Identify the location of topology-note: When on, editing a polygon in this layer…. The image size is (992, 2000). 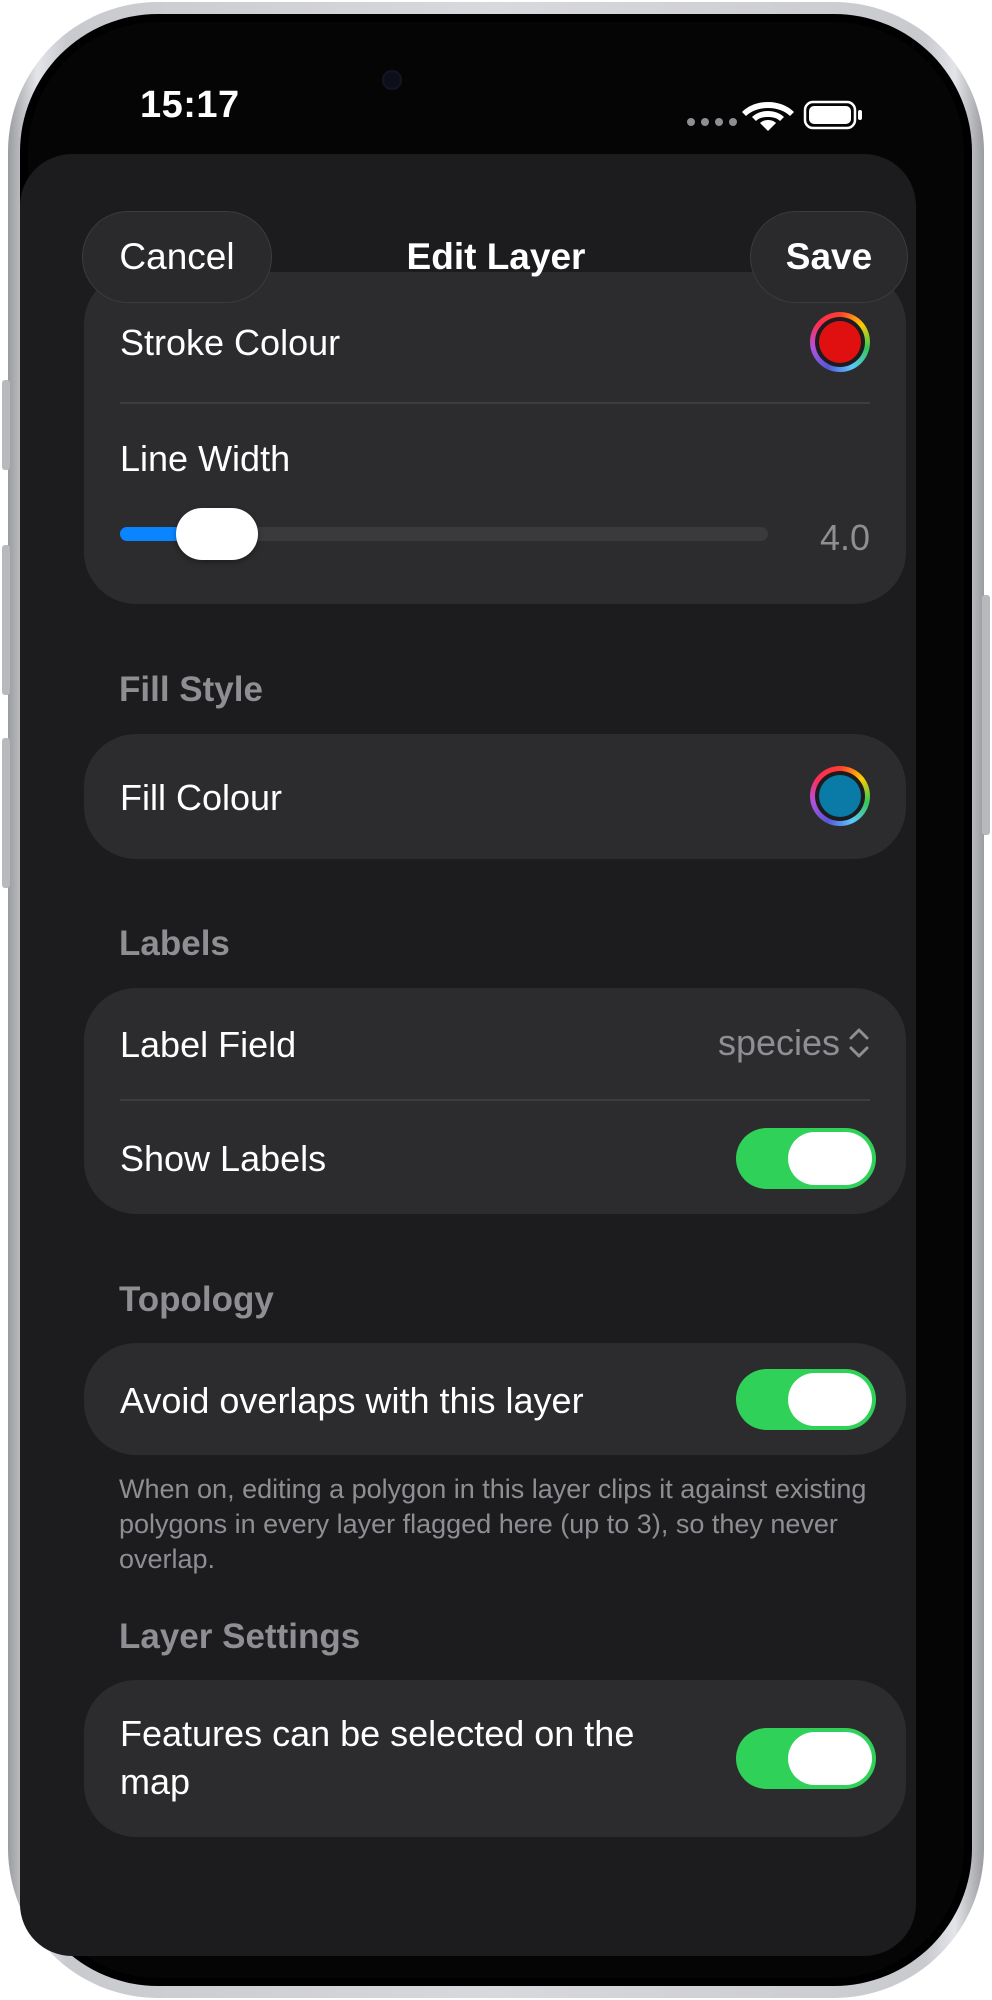
(493, 1524).